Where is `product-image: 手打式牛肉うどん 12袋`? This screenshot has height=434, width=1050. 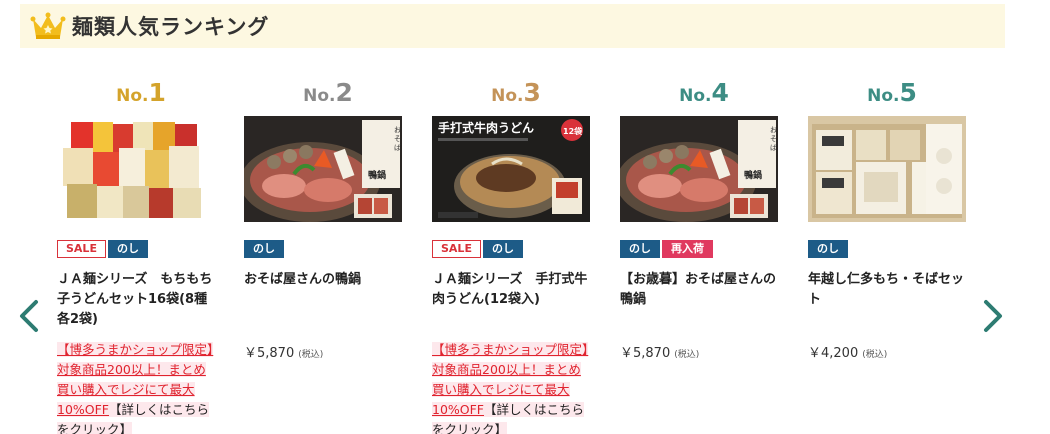 product-image: 手打式牛肉うどん 12袋 is located at coordinates (511, 169).